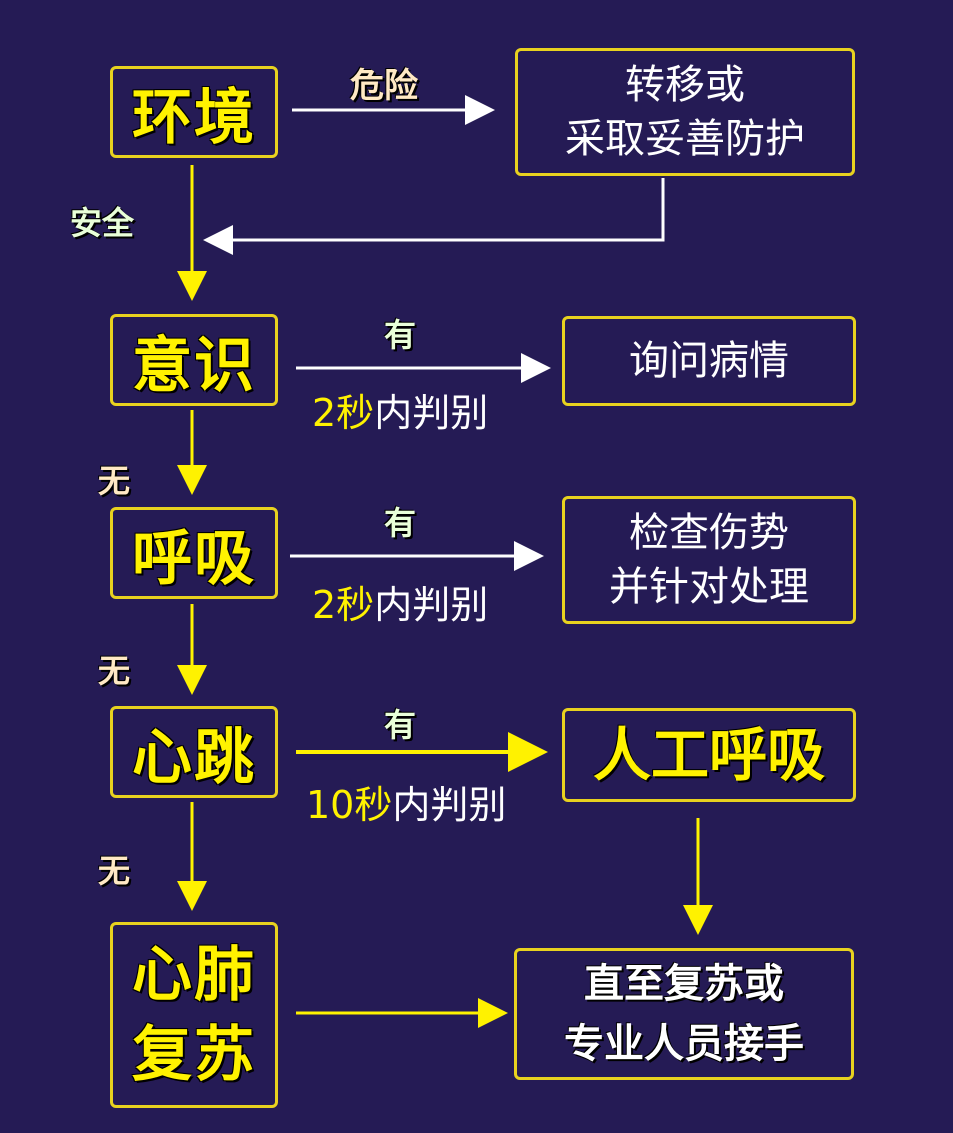 The width and height of the screenshot is (953, 1133). I want to click on outcome-ask: 询问病情, so click(709, 361).